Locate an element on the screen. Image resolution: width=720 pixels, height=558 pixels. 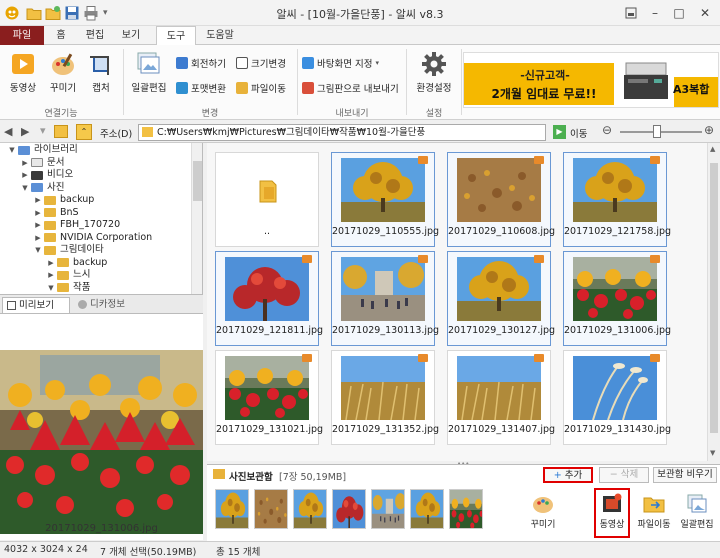
storage-move-button: 파일이동 is located at coordinates (654, 511).